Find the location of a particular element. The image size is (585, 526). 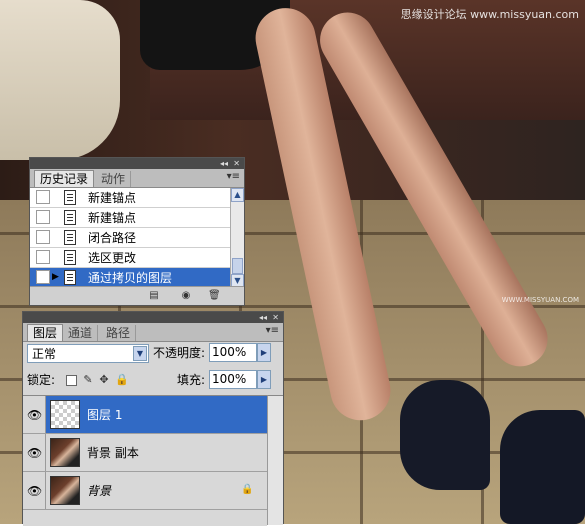

lock-image-pixels-brush-icon: ✎ is located at coordinates (88, 380).